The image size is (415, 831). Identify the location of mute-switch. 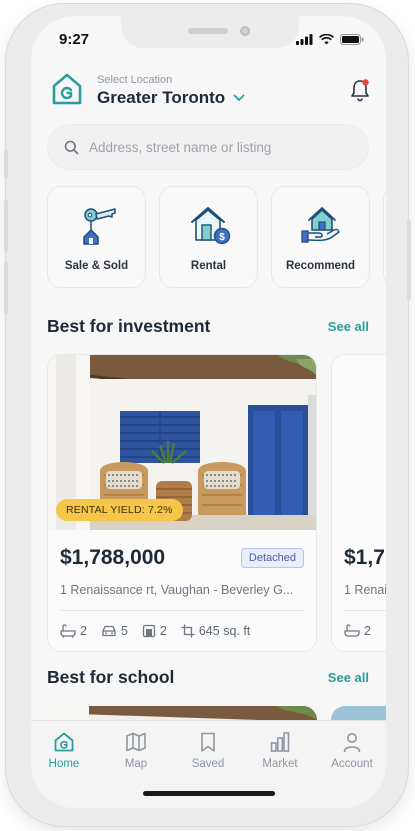
(6, 164).